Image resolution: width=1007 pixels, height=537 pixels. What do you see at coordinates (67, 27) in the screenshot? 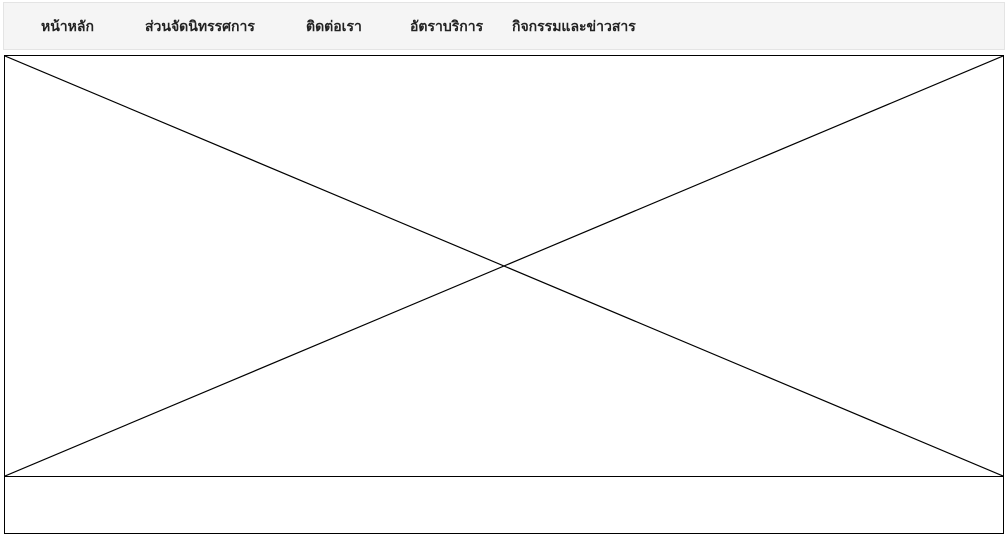
I see `nav-item-home: หน้าหลัก` at bounding box center [67, 27].